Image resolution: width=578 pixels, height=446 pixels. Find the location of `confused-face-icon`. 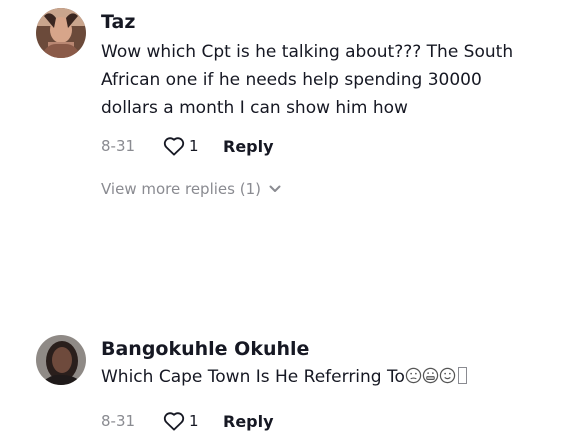

confused-face-icon is located at coordinates (413, 375).